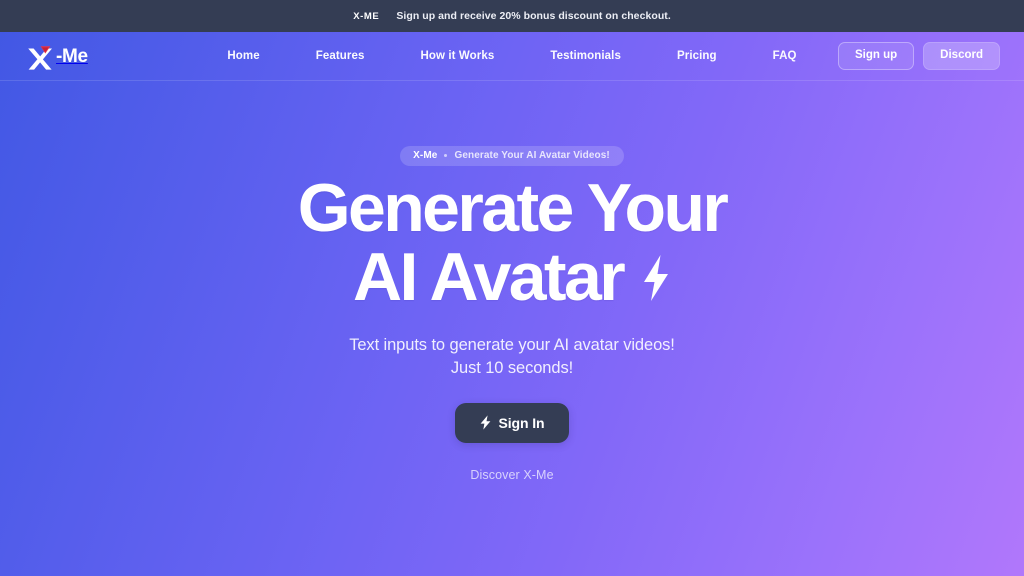  Describe the element at coordinates (457, 56) in the screenshot. I see `nav-link-how-it-works: How it Works` at that location.